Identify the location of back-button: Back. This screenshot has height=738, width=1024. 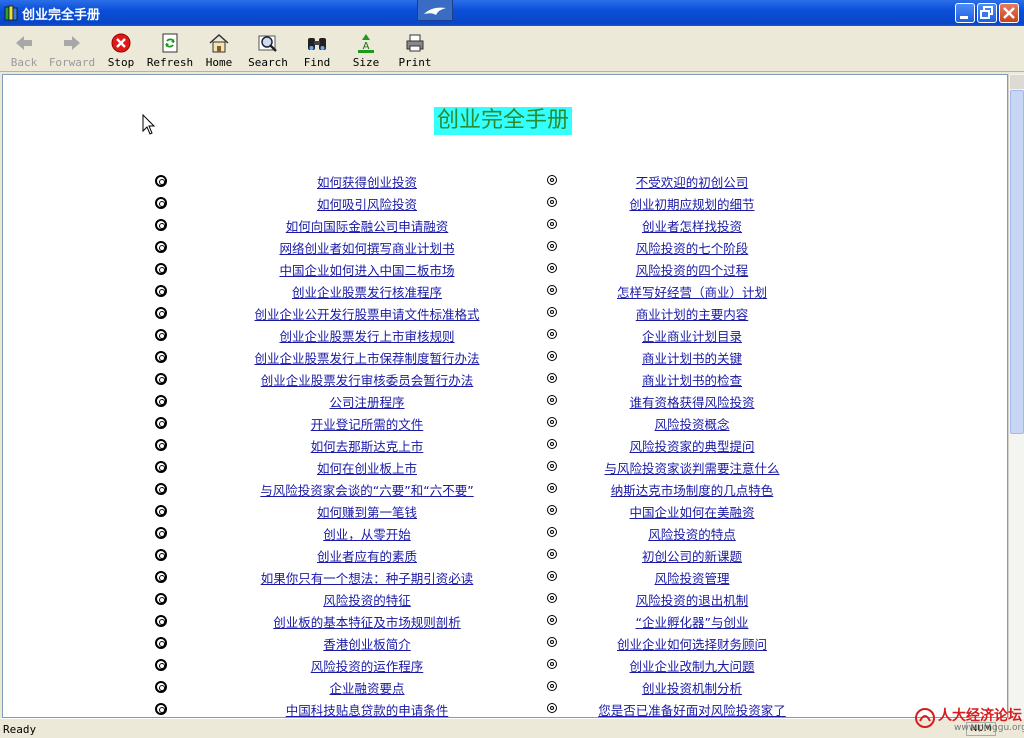
(24, 49).